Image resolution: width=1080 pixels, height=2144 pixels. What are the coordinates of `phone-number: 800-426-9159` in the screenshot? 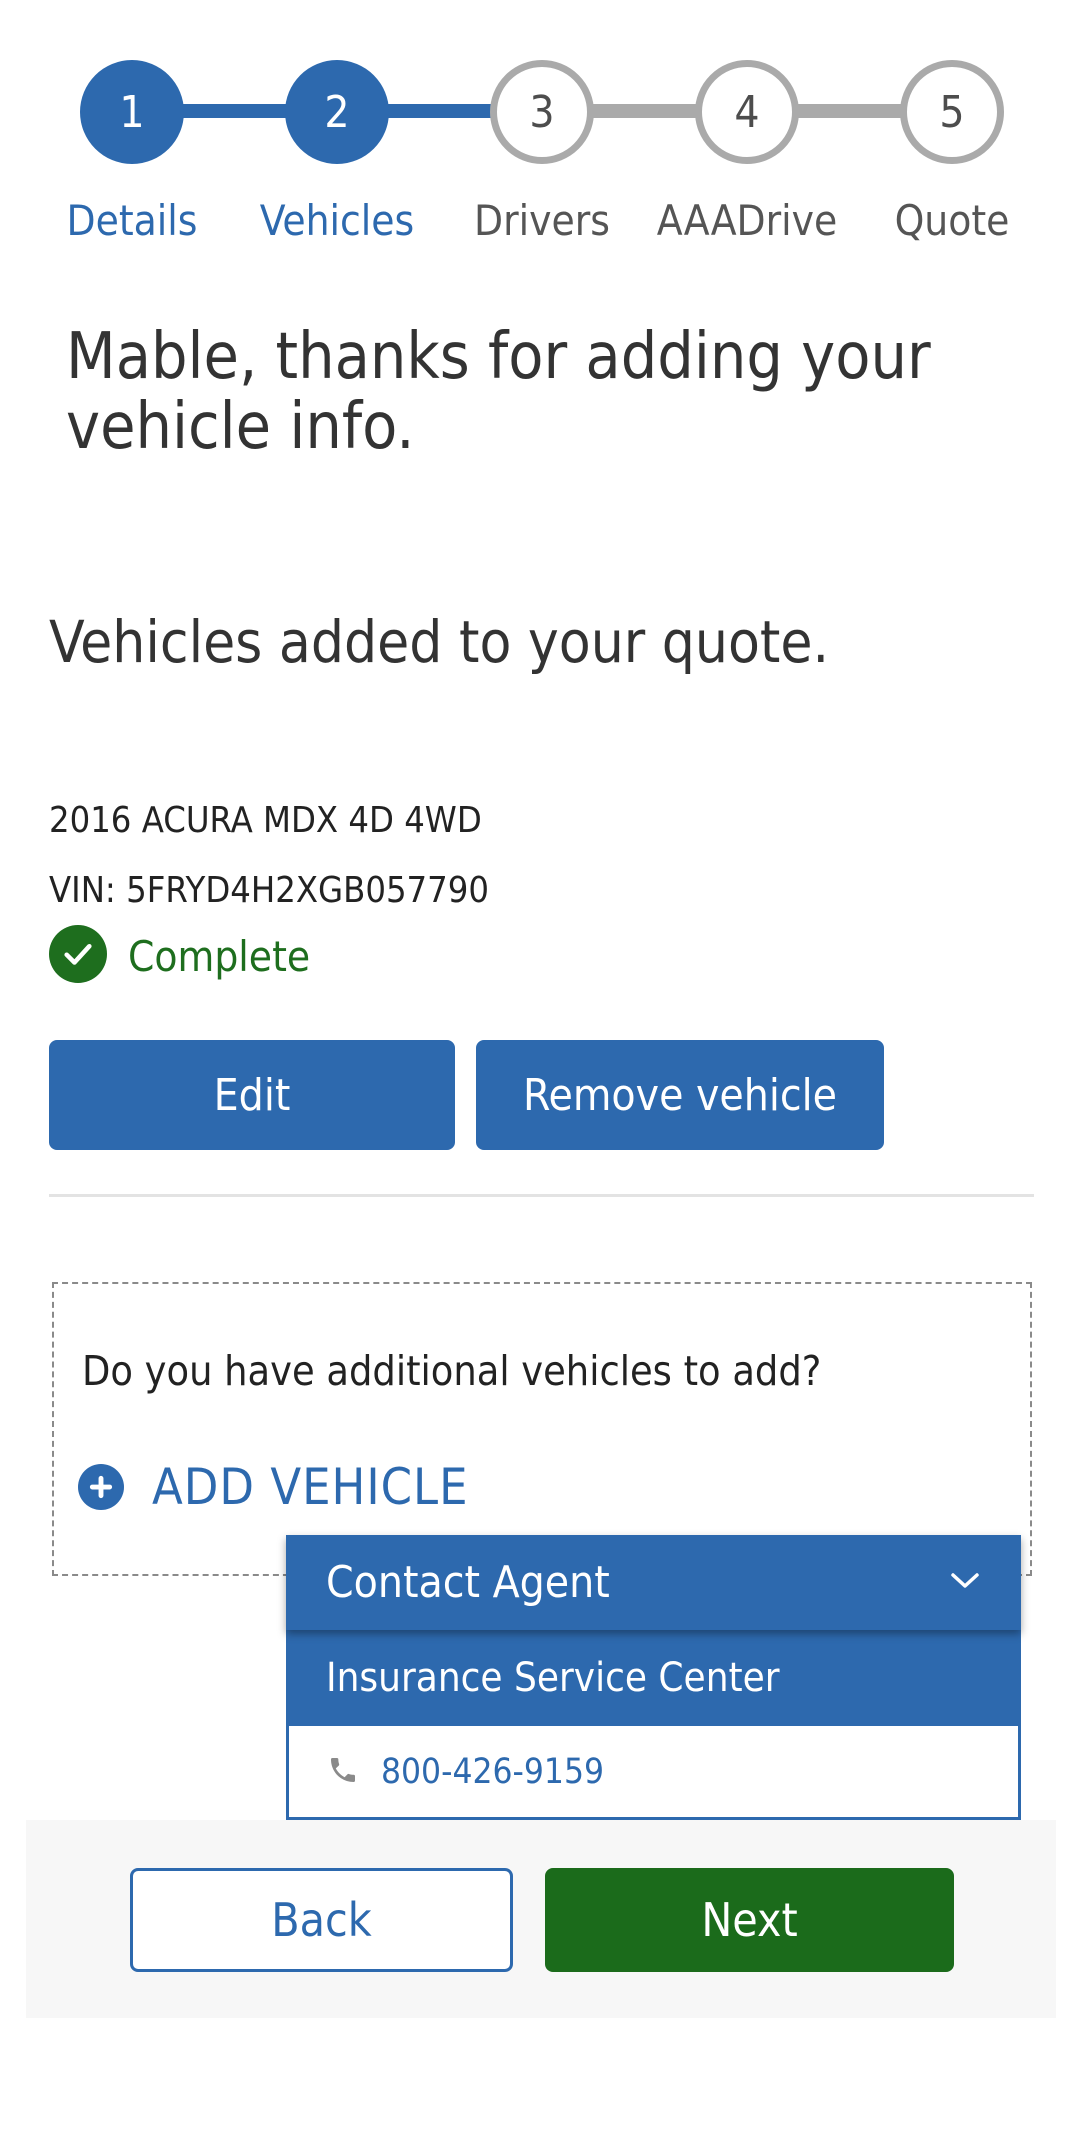 It's located at (492, 1772).